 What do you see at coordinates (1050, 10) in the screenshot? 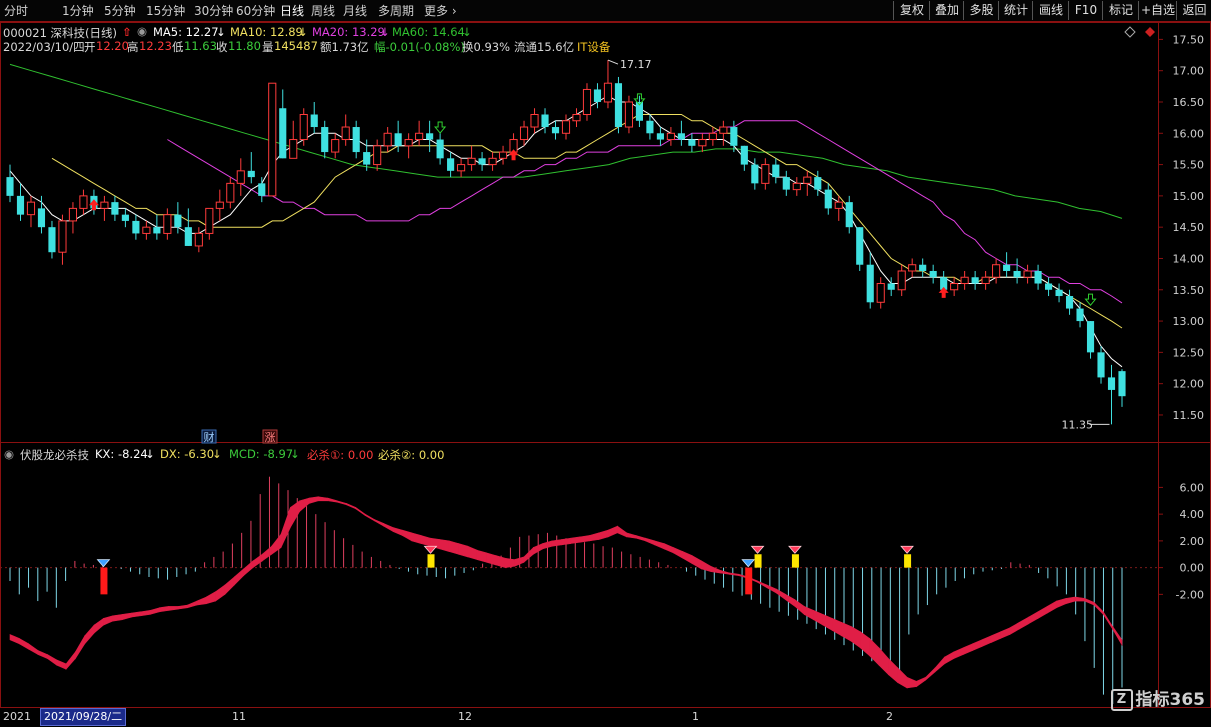
I see `huaxian-button: 画线` at bounding box center [1050, 10].